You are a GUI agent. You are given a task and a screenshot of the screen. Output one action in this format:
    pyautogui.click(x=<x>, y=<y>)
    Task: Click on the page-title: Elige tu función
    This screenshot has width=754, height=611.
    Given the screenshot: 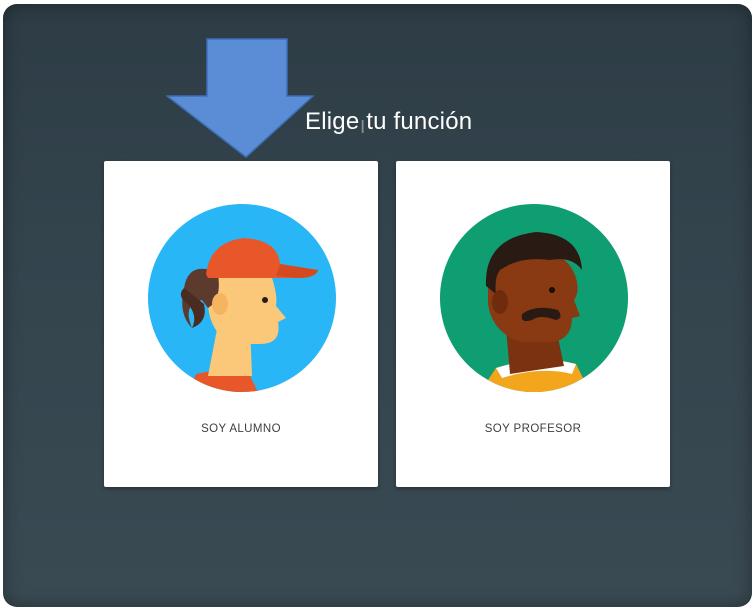 What is the action you would take?
    pyautogui.click(x=389, y=121)
    